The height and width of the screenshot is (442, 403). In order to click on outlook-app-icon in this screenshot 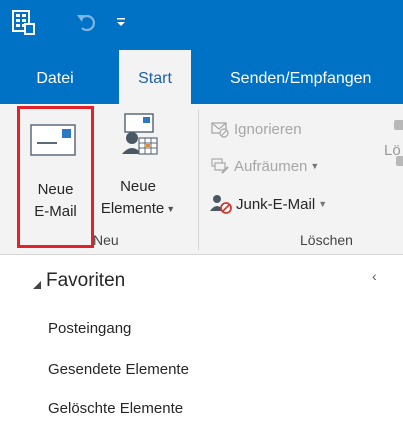, I will do `click(24, 23)`.